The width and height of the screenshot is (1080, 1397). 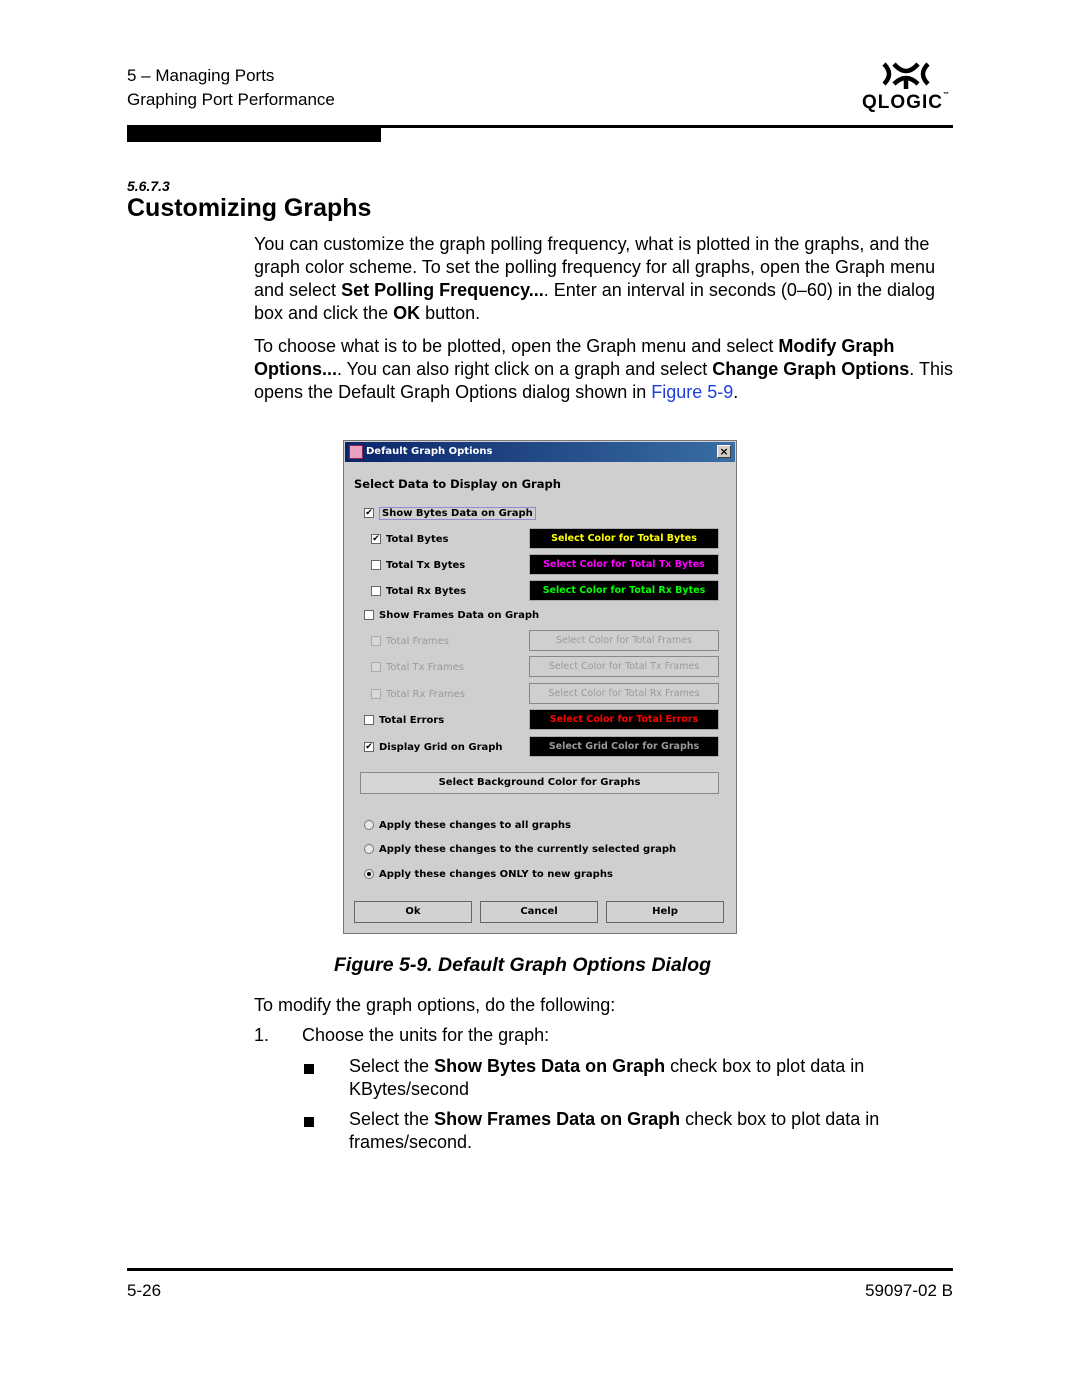 I want to click on checkbox-label: Total Errors, so click(x=412, y=720).